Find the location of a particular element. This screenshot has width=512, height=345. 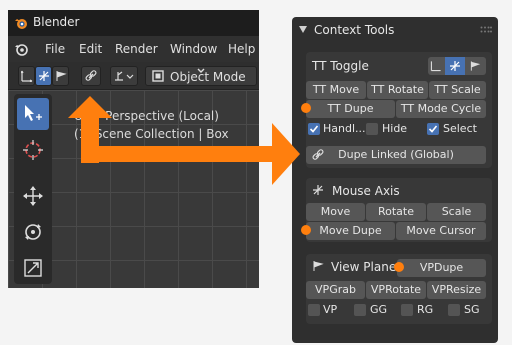

sg-label: SG is located at coordinates (472, 309).